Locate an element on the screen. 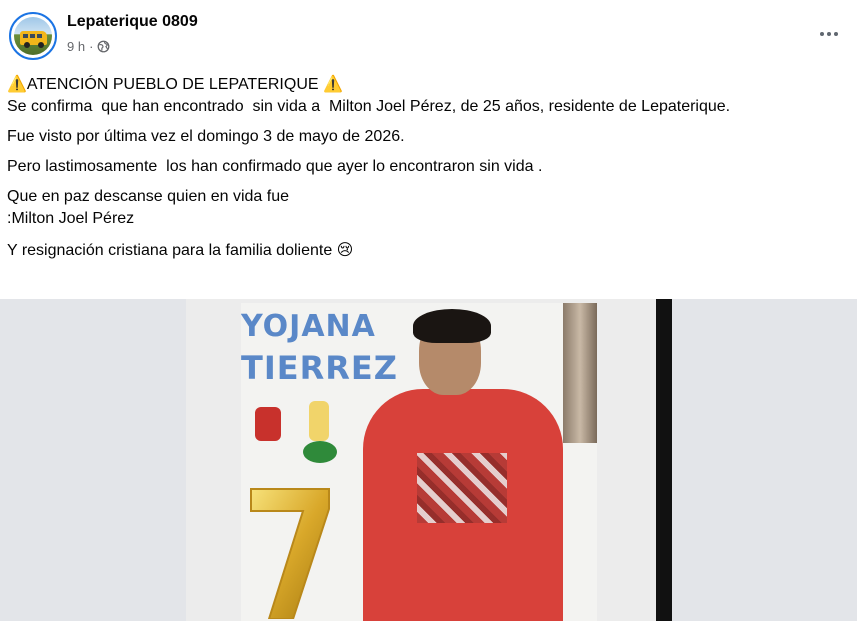 This screenshot has width=857, height=621. wall-decoration-text: TIERREZ is located at coordinates (319, 368).